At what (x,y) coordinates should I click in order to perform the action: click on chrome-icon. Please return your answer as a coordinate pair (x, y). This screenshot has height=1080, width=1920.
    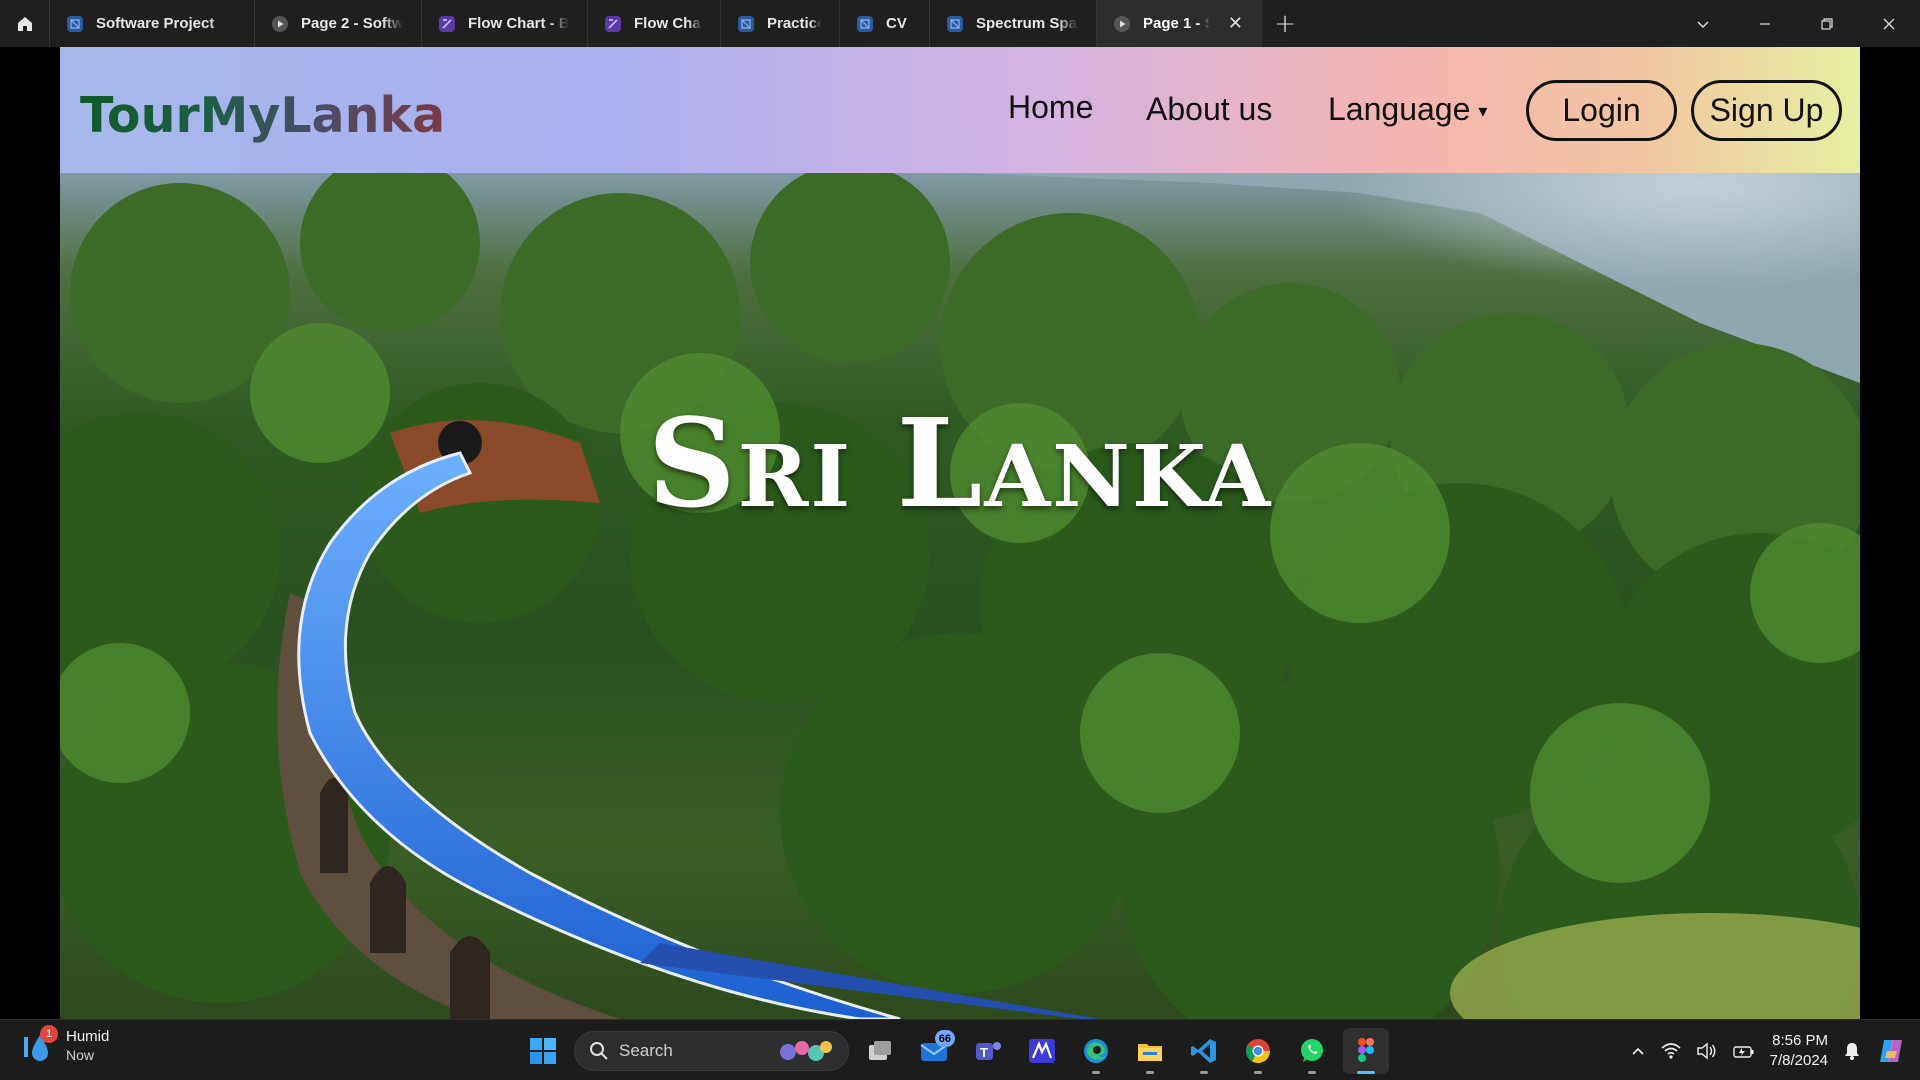
    Looking at the image, I should click on (1257, 1051).